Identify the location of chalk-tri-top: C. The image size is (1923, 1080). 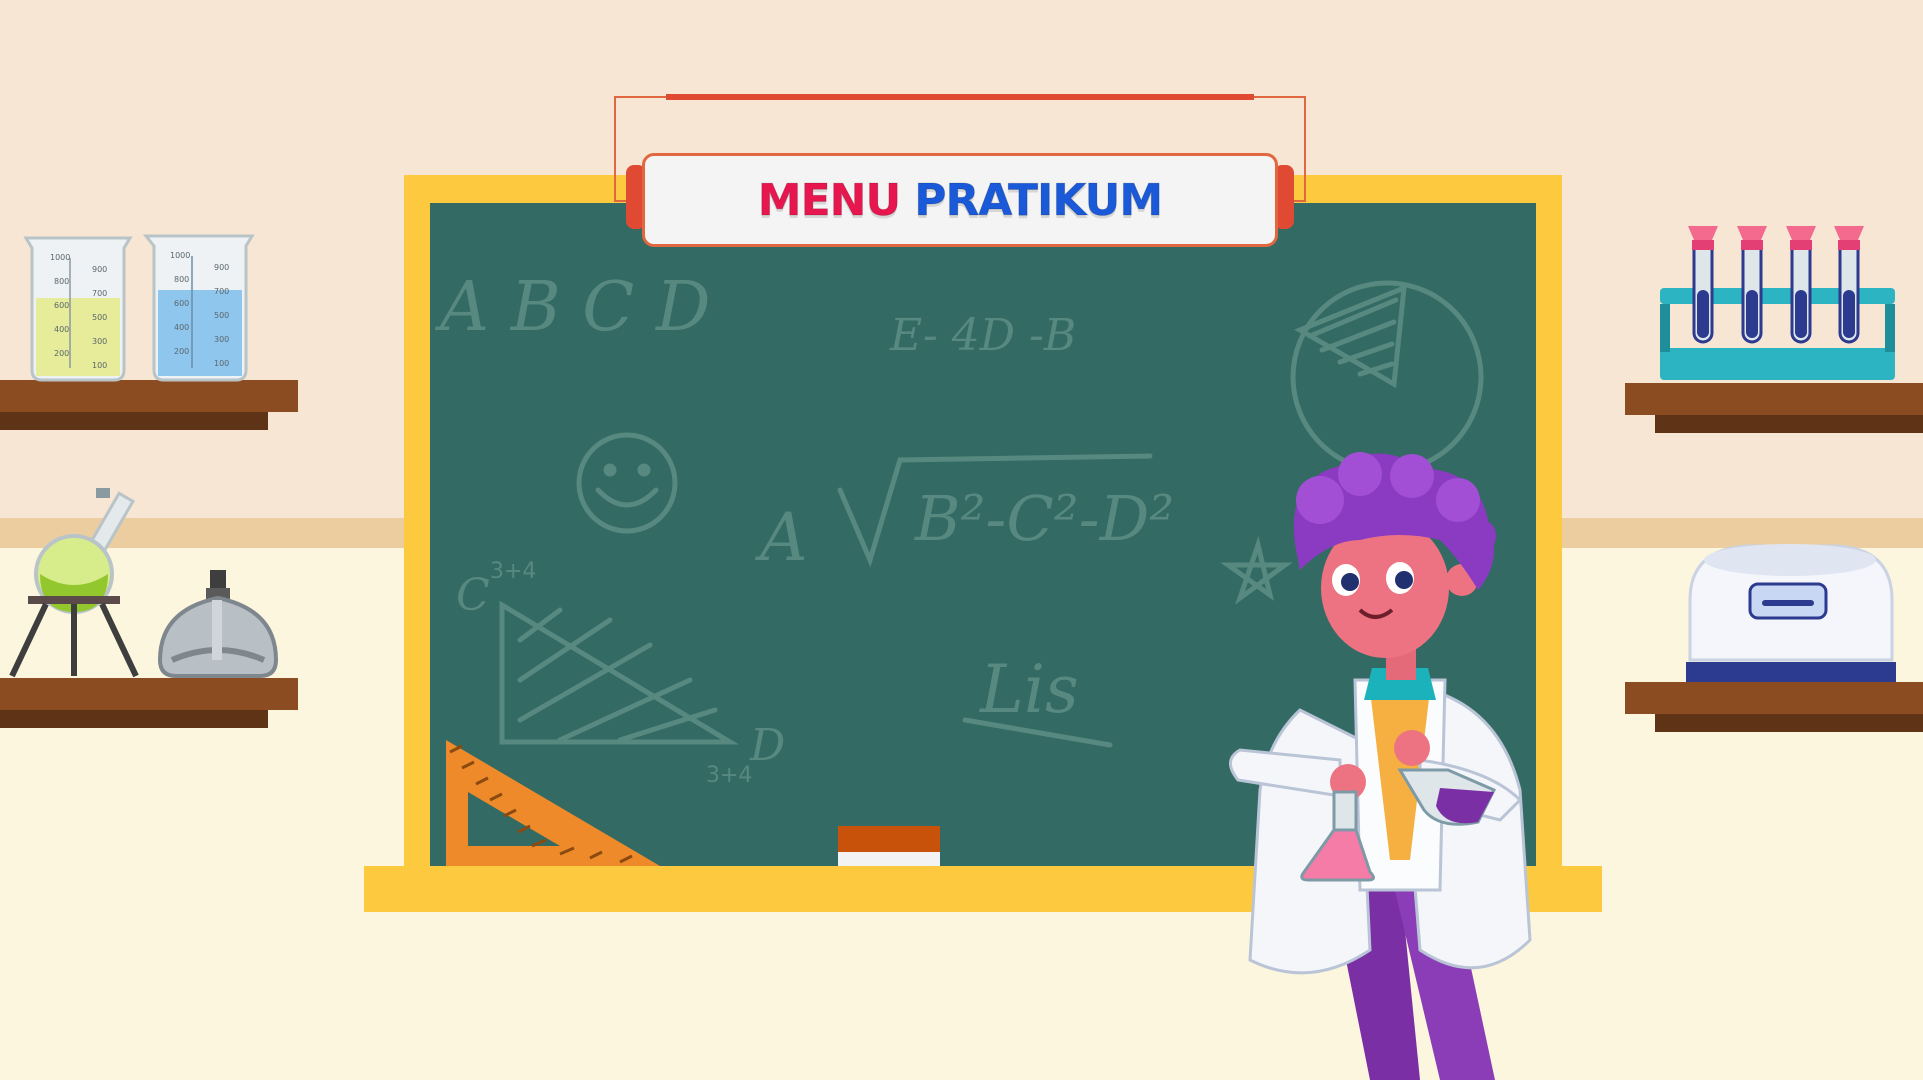
(473, 595).